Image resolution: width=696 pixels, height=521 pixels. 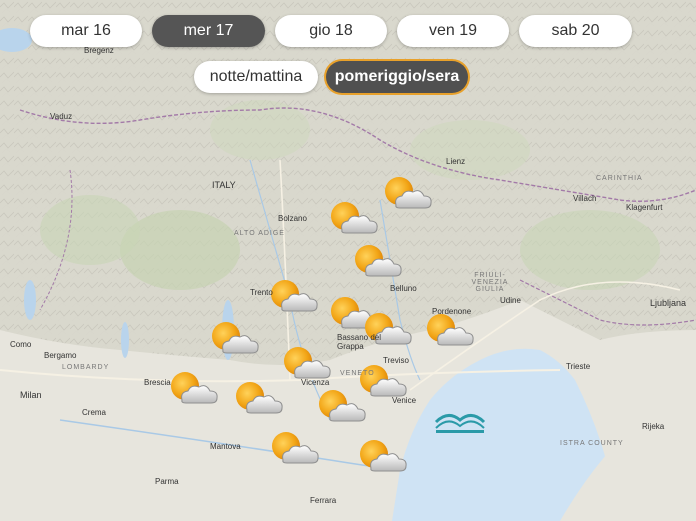 What do you see at coordinates (292, 218) in the screenshot?
I see `map-label-bolzano: Bolzano` at bounding box center [292, 218].